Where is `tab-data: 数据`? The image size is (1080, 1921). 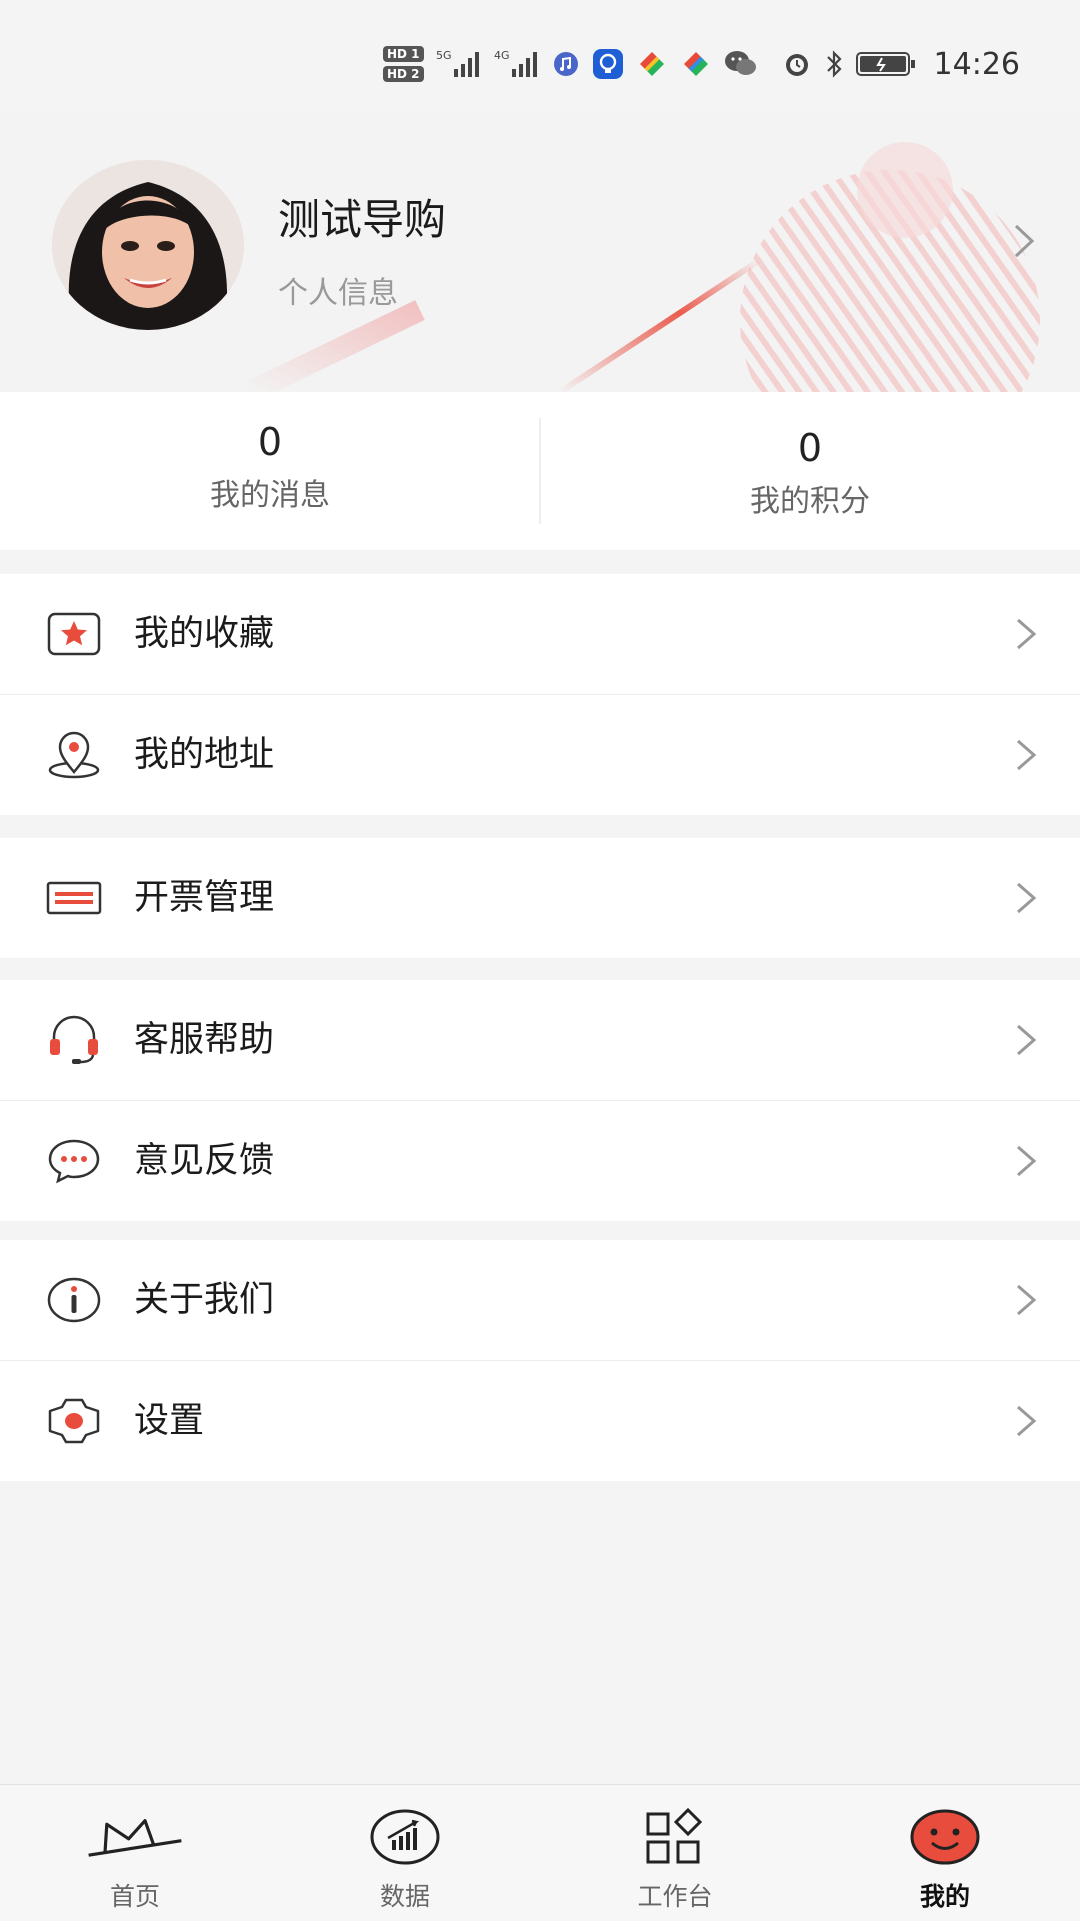 tab-data: 数据 is located at coordinates (405, 1853).